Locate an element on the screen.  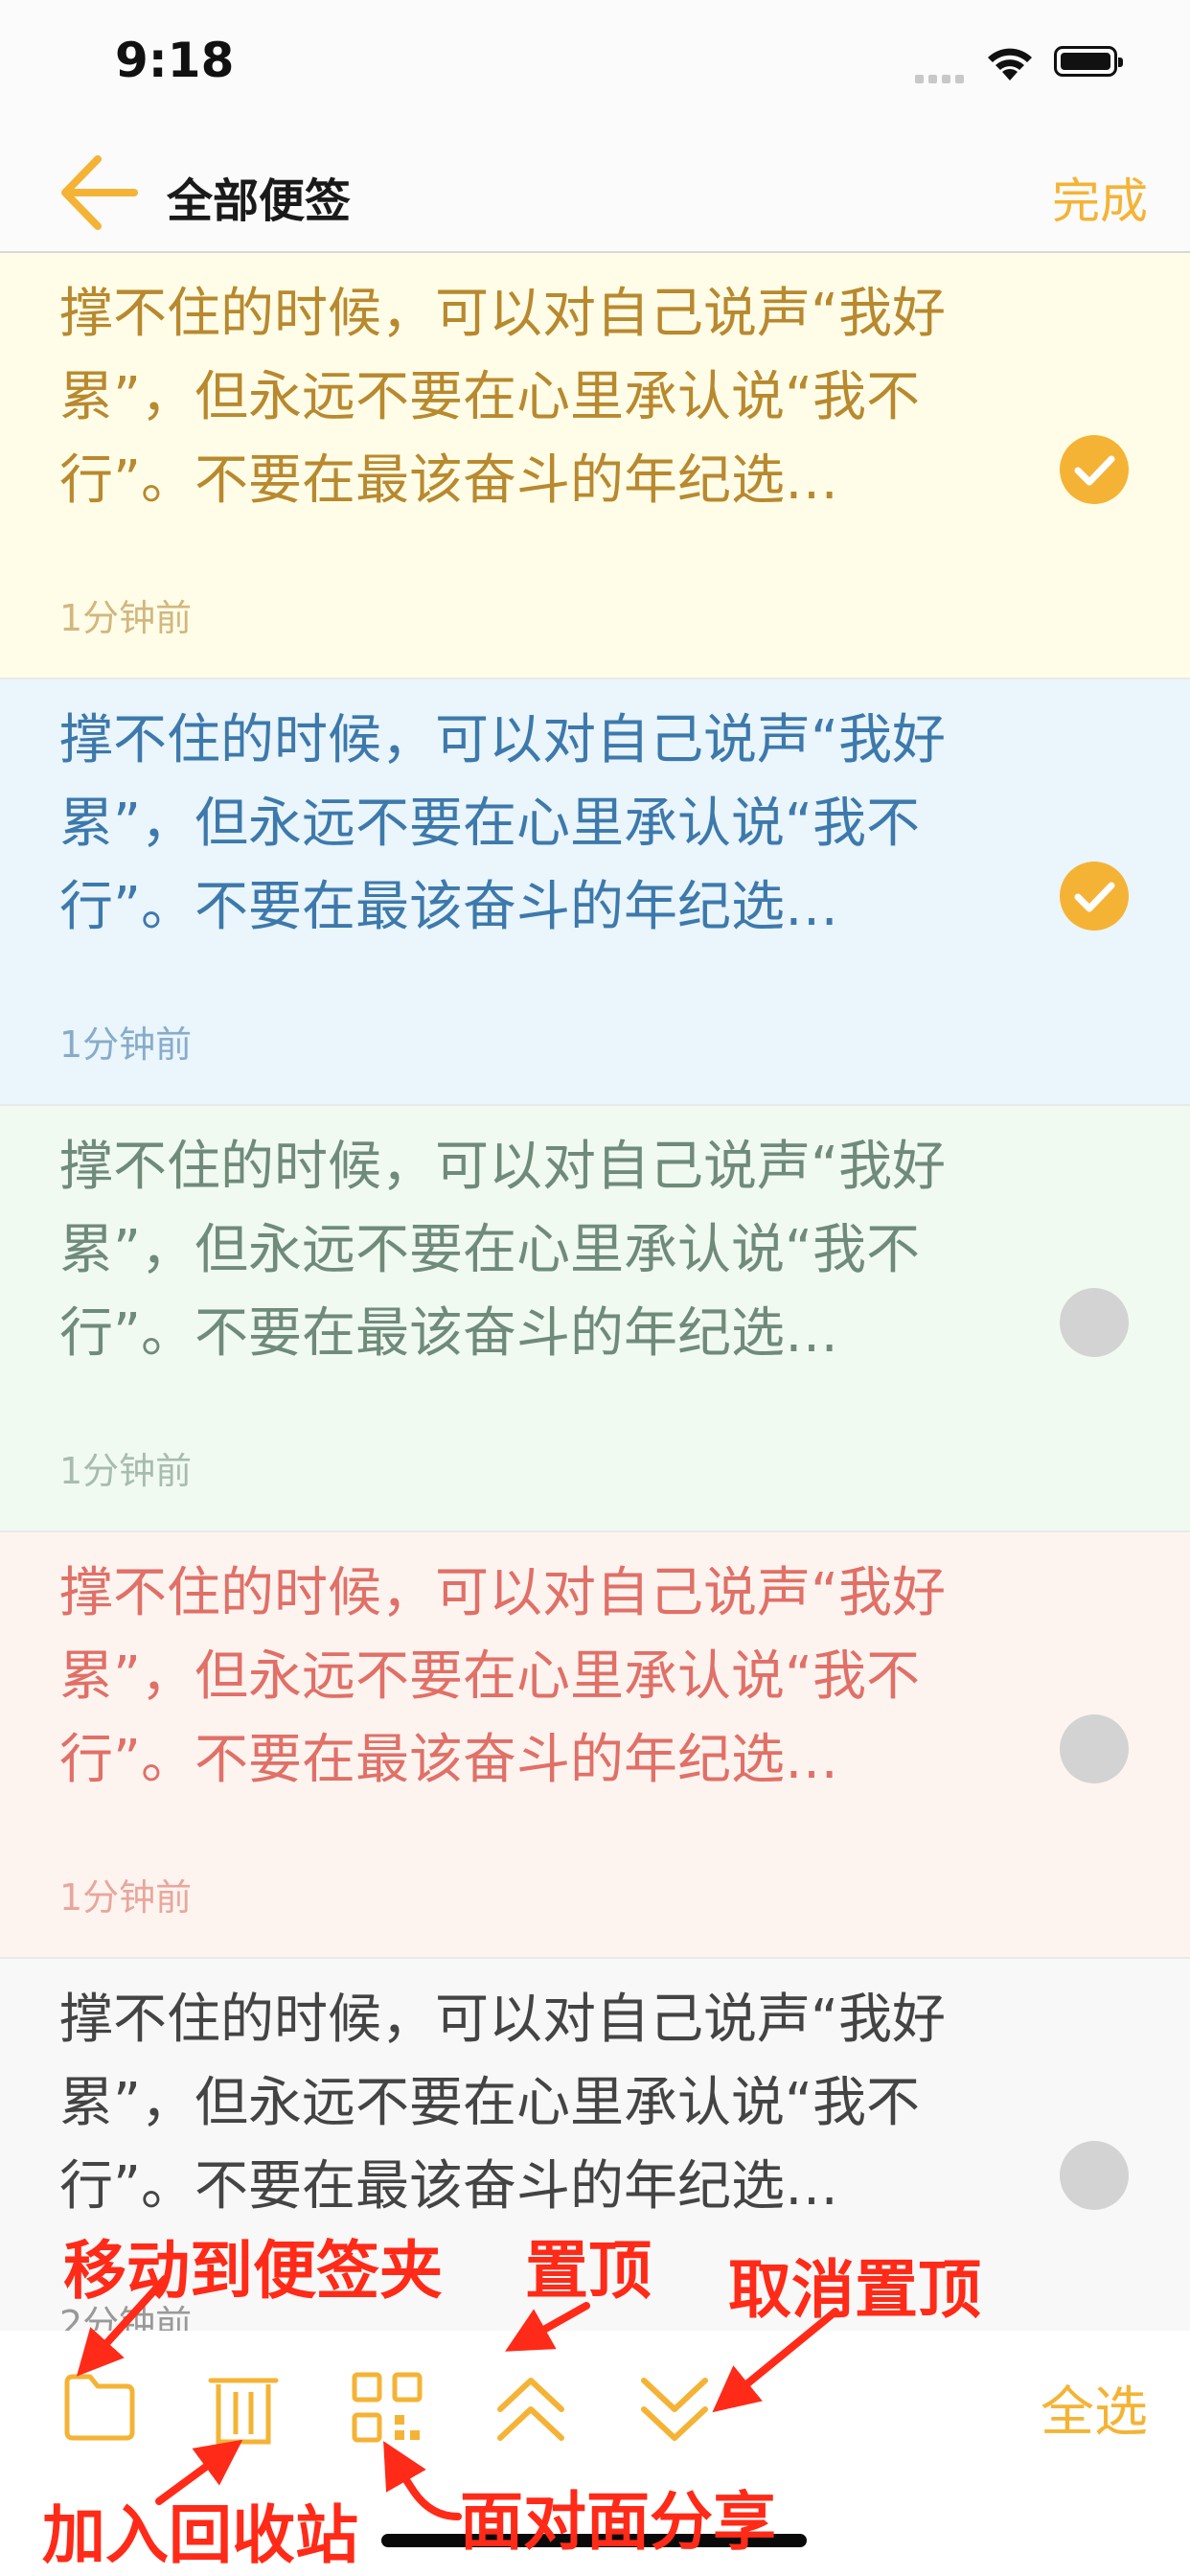
annotation-arrows is located at coordinates (458, 2397).